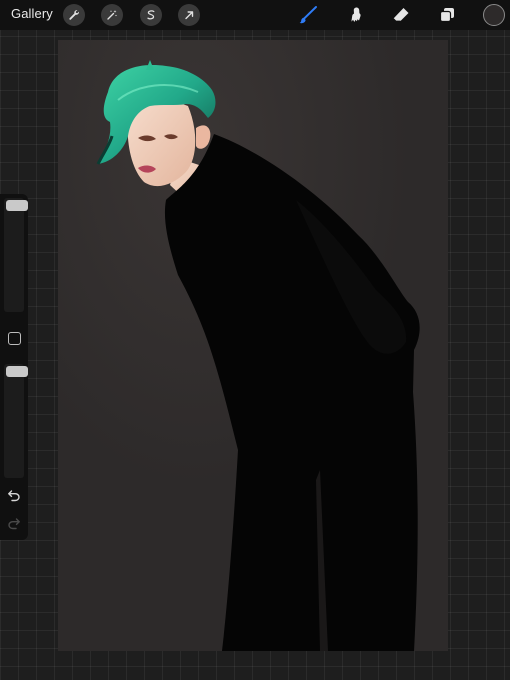 The height and width of the screenshot is (680, 510). Describe the element at coordinates (308, 15) in the screenshot. I see `brush-icon` at that location.